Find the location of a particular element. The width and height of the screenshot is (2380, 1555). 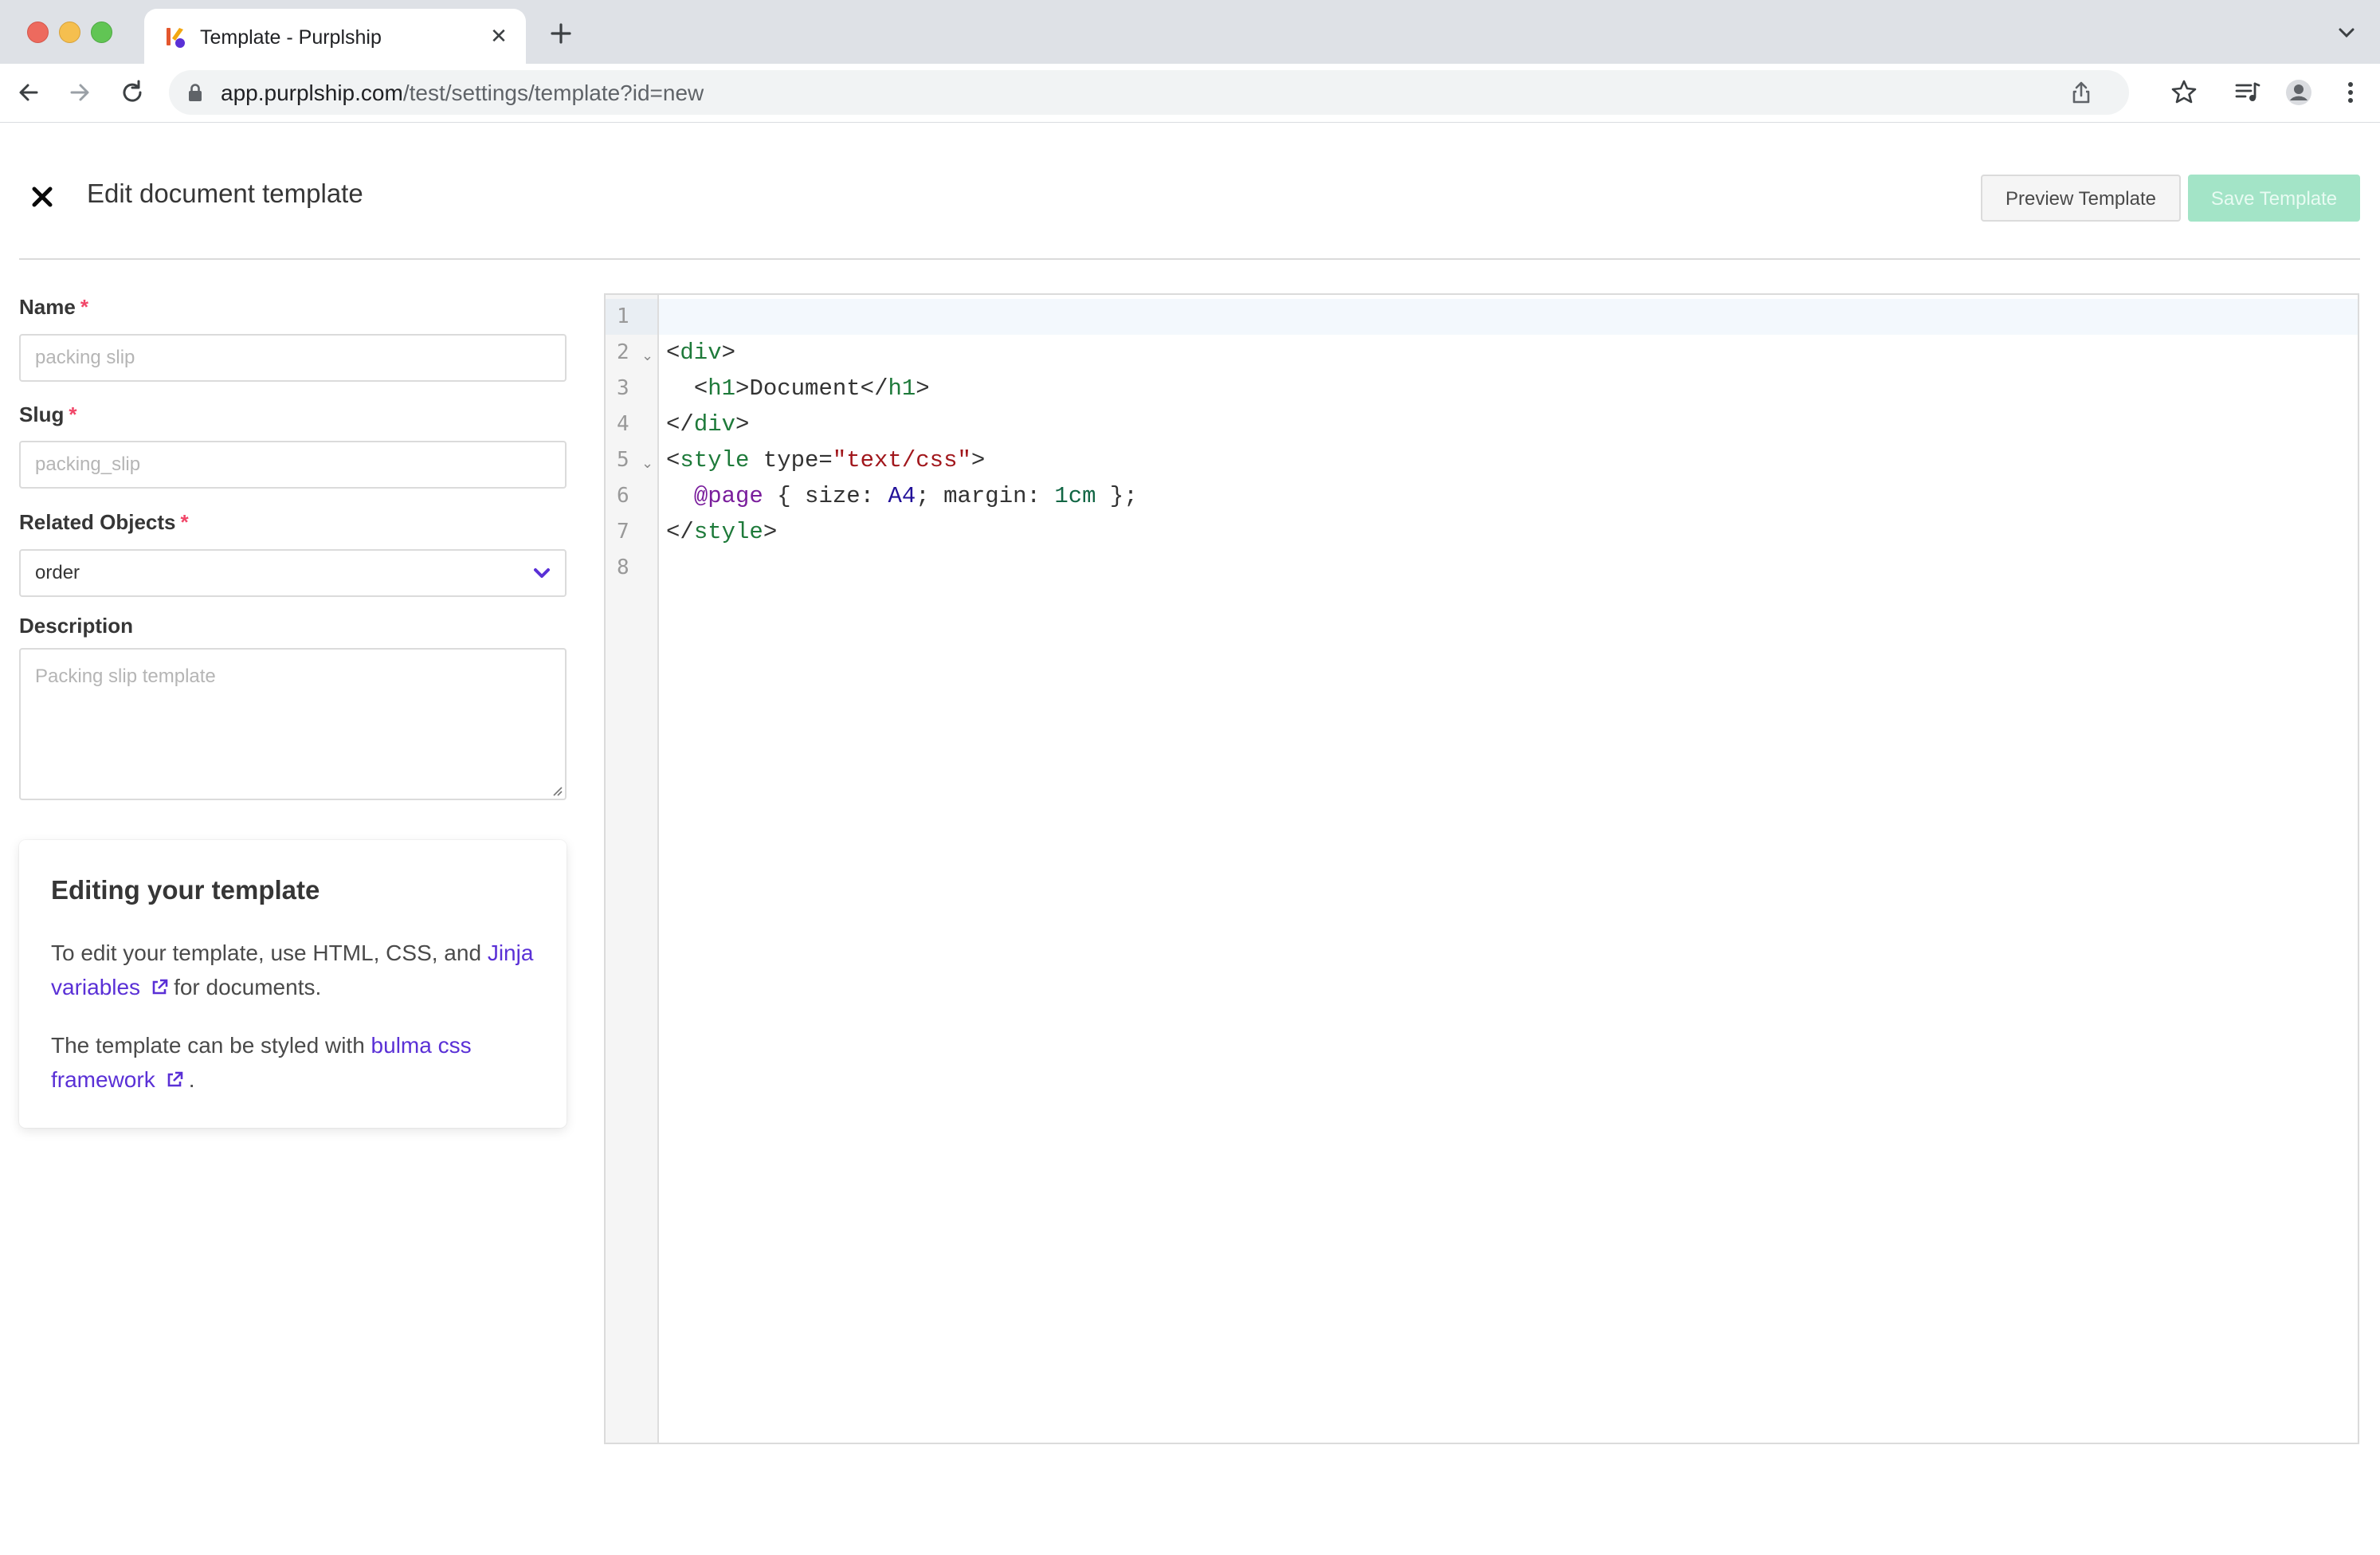

related-objects-select: order is located at coordinates (293, 573).